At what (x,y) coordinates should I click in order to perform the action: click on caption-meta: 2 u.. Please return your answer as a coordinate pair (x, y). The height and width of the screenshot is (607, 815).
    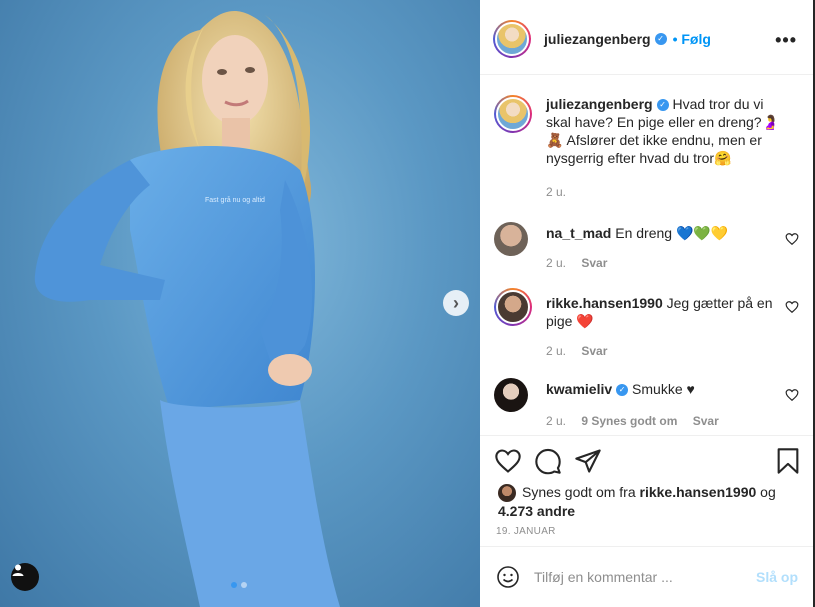
    Looking at the image, I should click on (562, 192).